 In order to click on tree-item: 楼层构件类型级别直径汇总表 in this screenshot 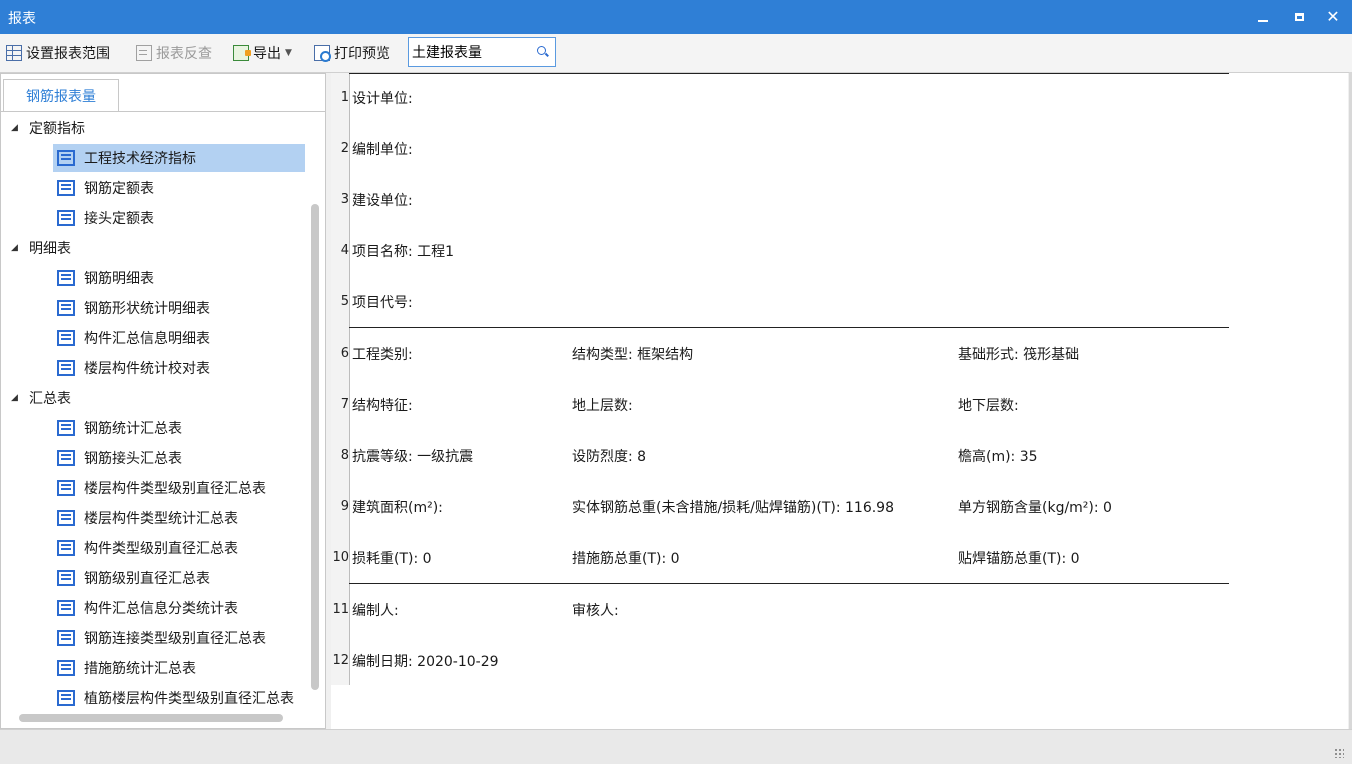, I will do `click(179, 488)`.